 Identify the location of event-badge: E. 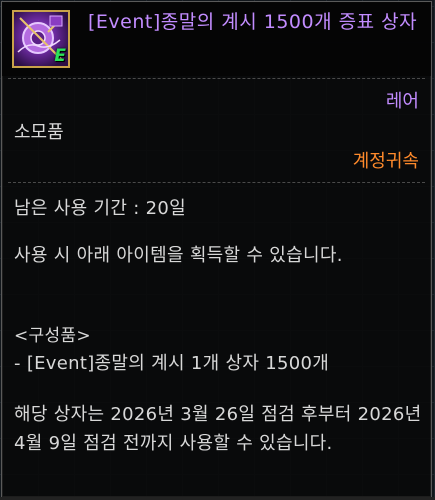
(60, 56).